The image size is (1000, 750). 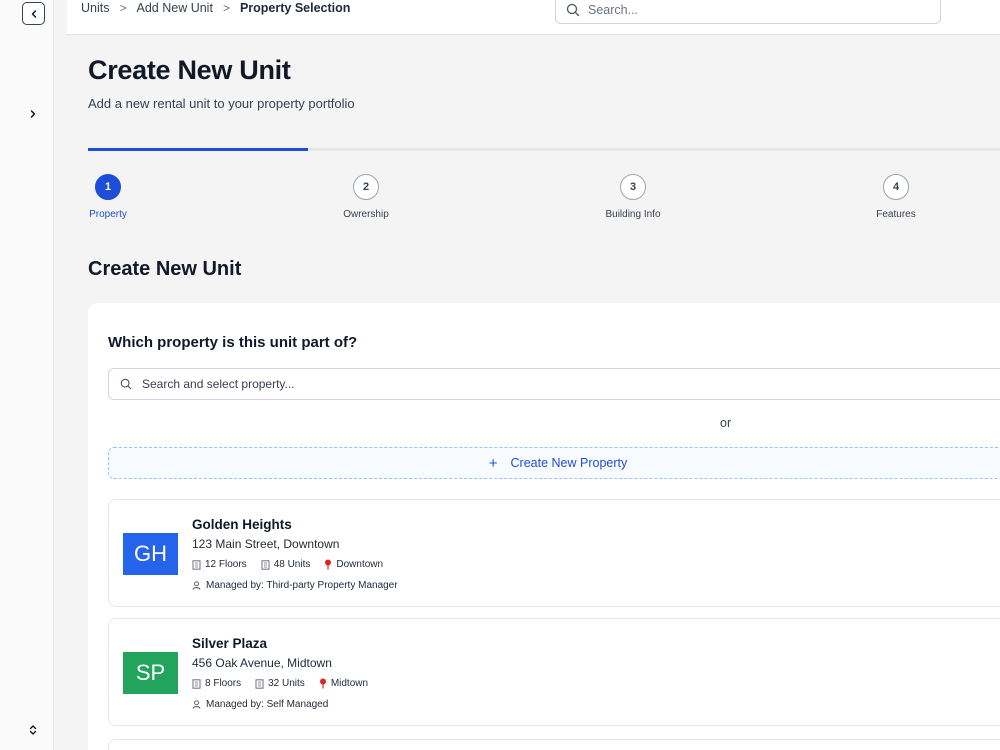 What do you see at coordinates (366, 187) in the screenshot?
I see `step-number: 2` at bounding box center [366, 187].